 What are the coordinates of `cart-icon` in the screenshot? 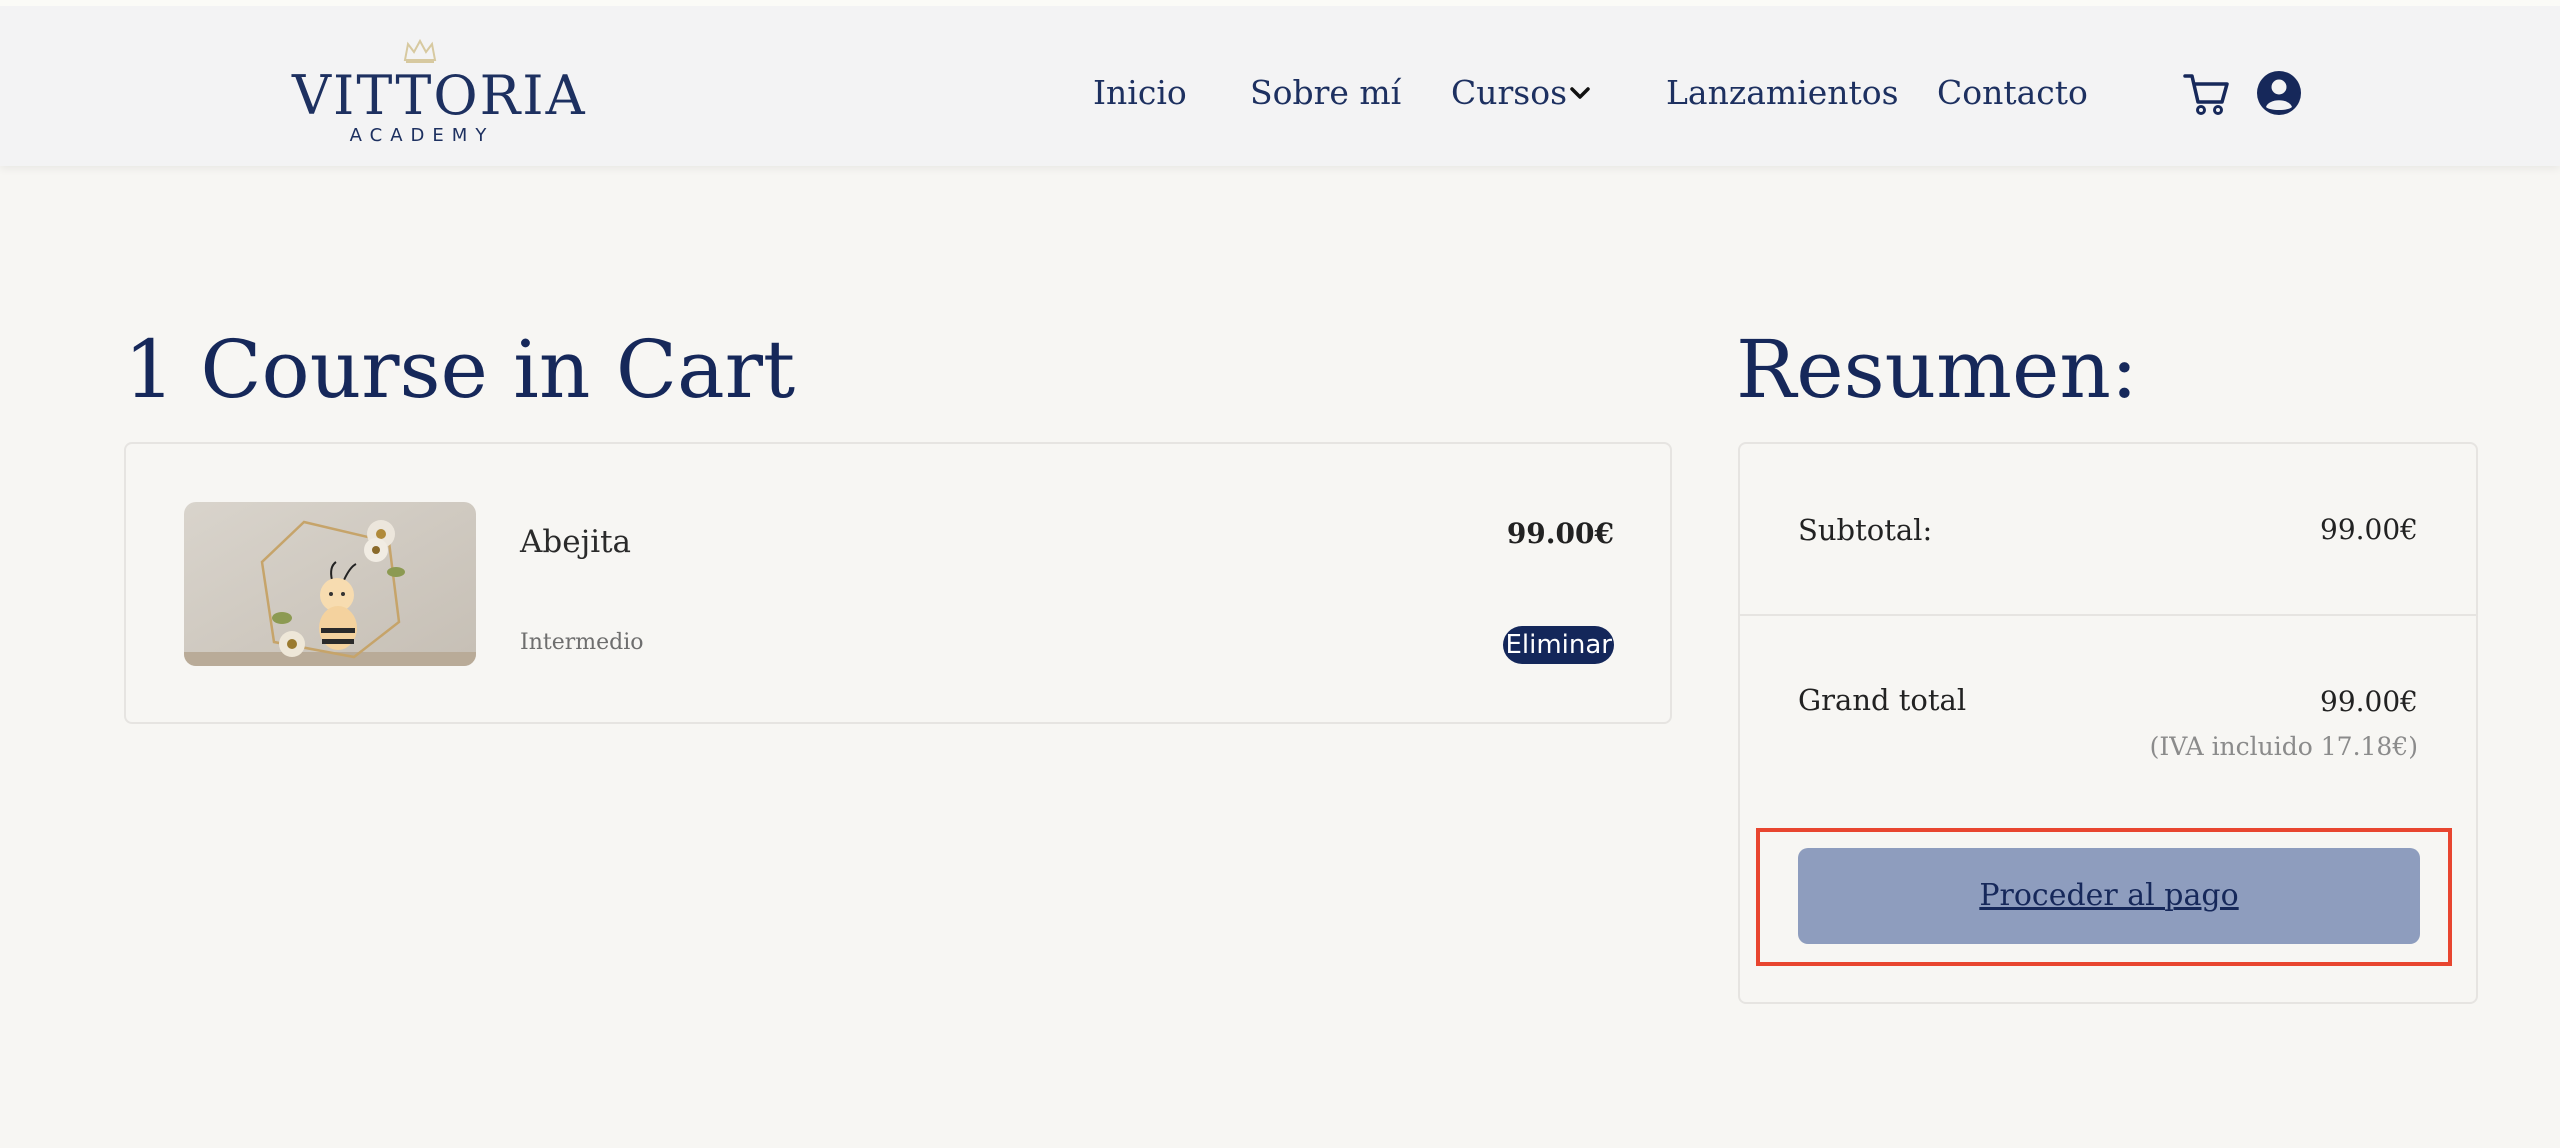 It's located at (2206, 94).